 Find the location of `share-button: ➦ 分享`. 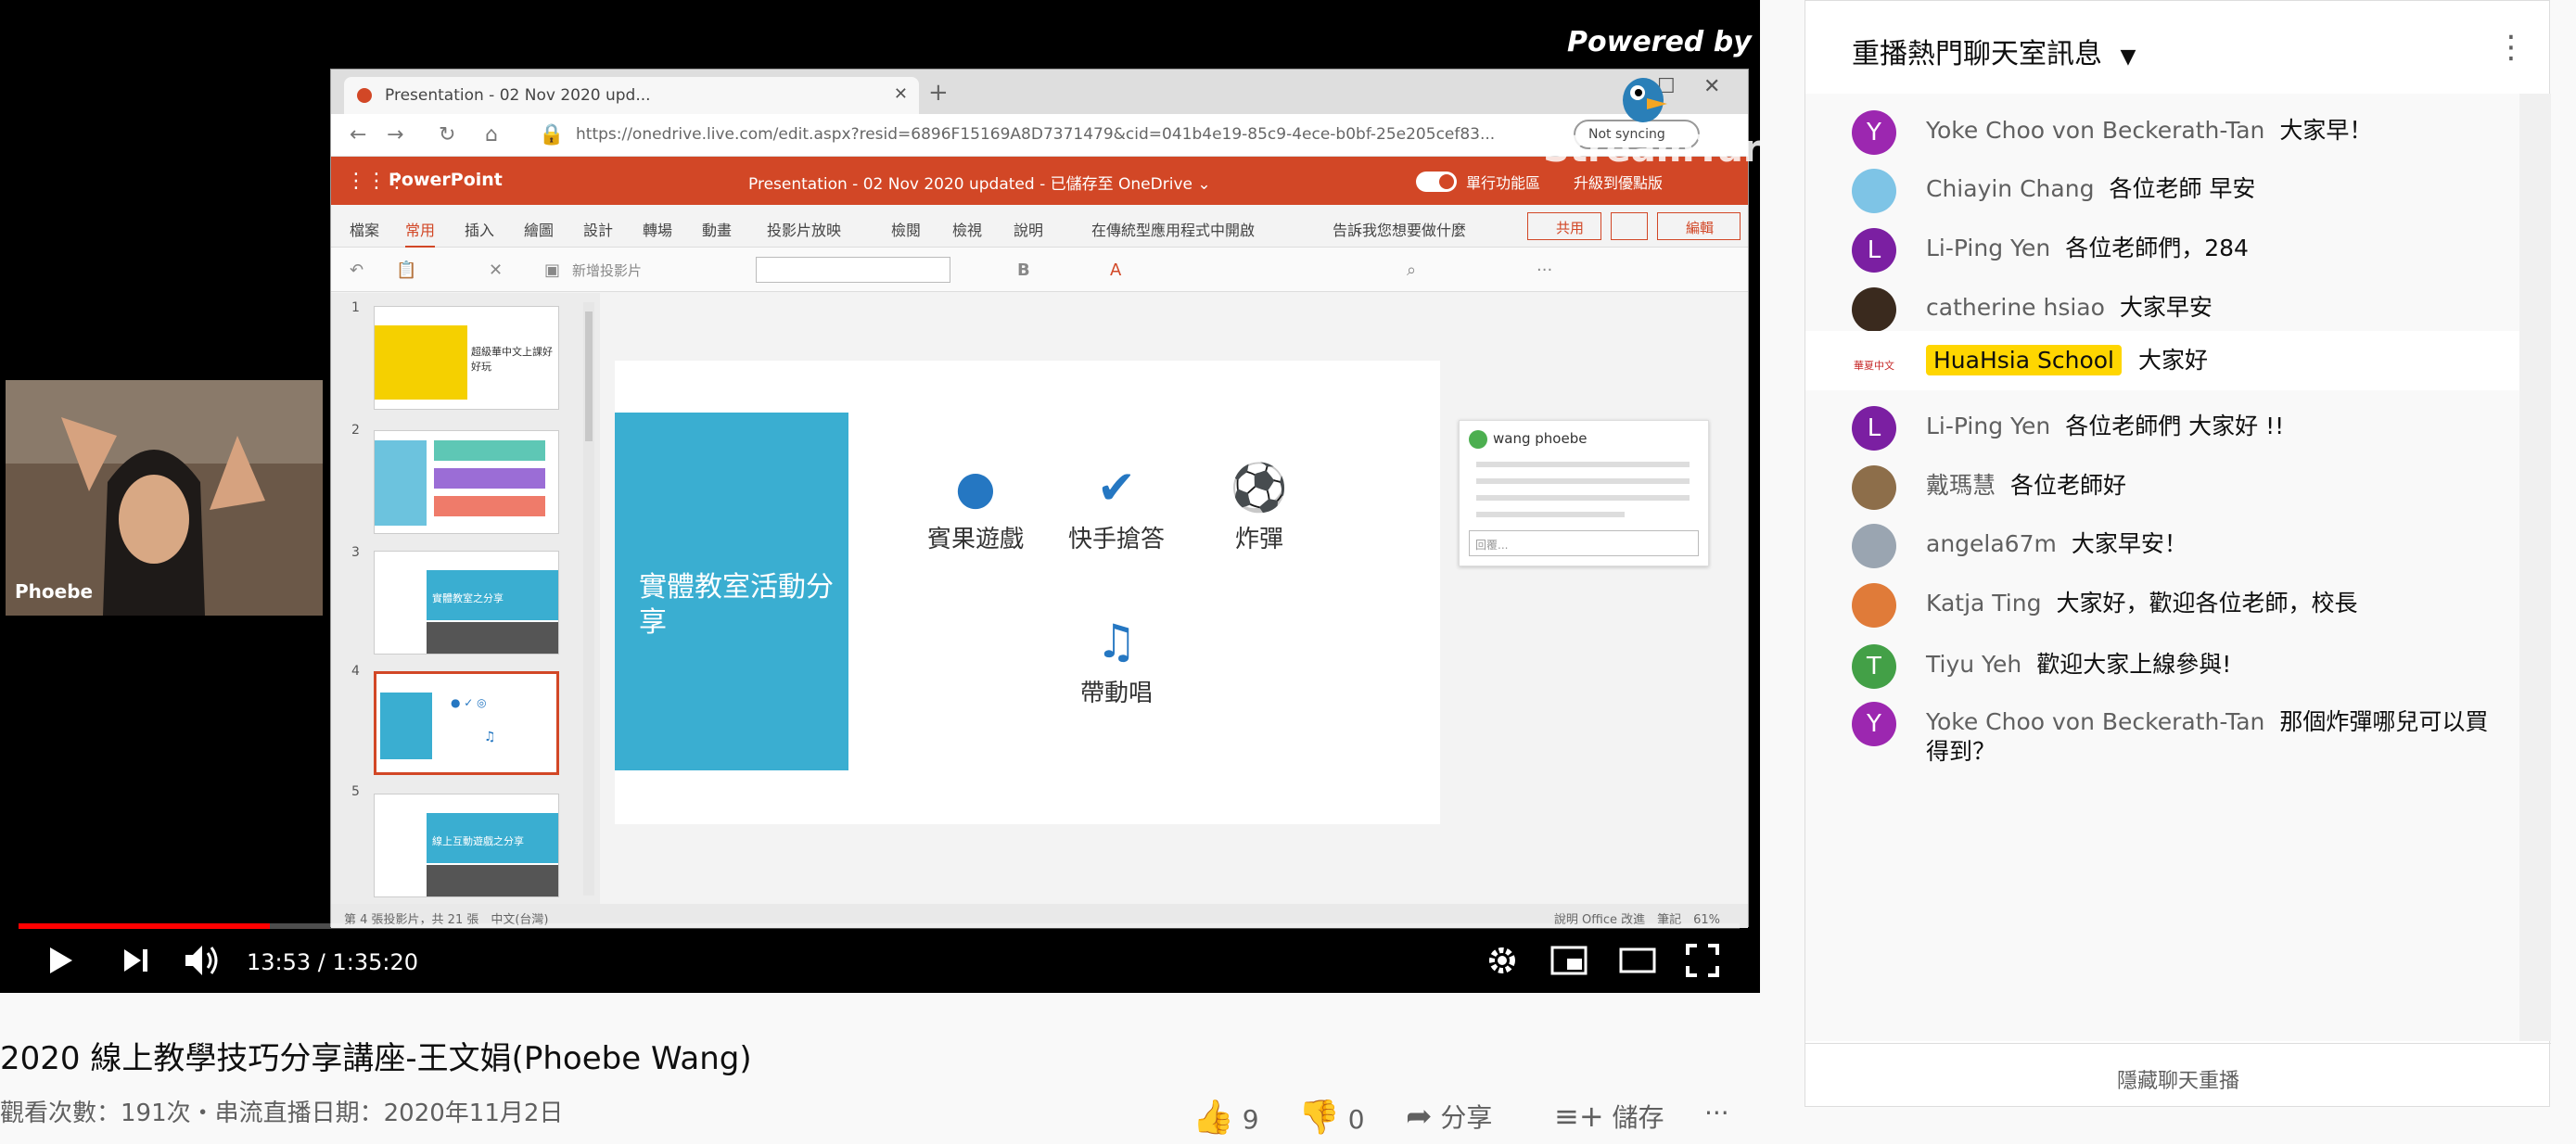

share-button: ➦ 分享 is located at coordinates (1449, 1116).